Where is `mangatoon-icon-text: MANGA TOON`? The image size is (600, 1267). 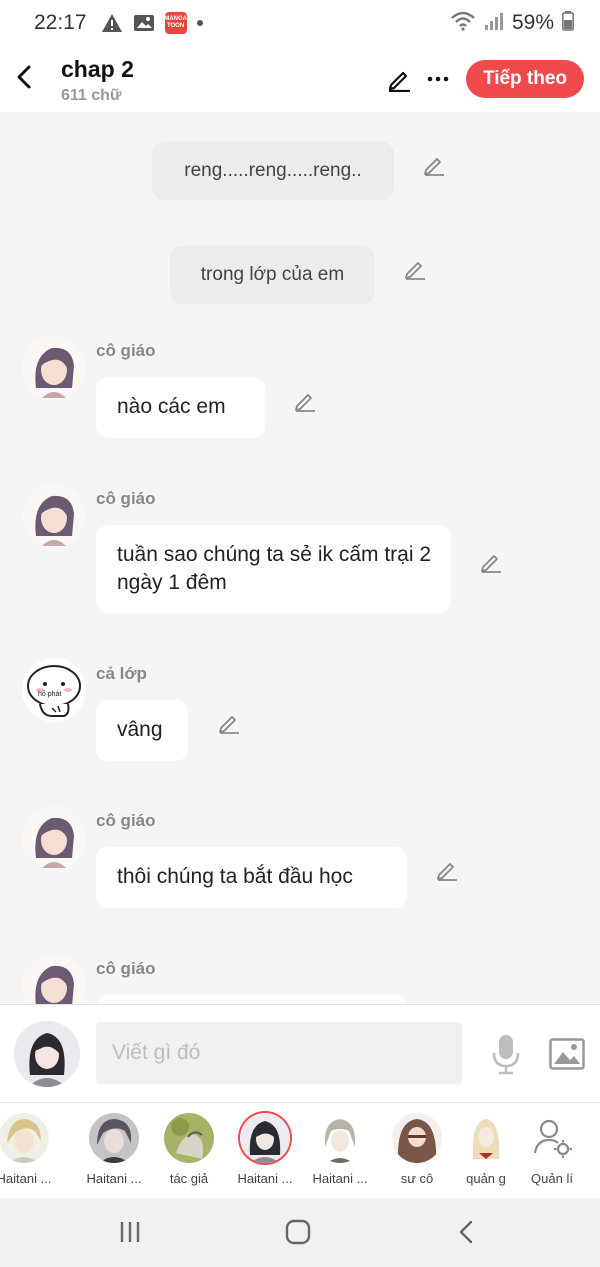
mangatoon-icon-text: MANGA TOON is located at coordinates (176, 22).